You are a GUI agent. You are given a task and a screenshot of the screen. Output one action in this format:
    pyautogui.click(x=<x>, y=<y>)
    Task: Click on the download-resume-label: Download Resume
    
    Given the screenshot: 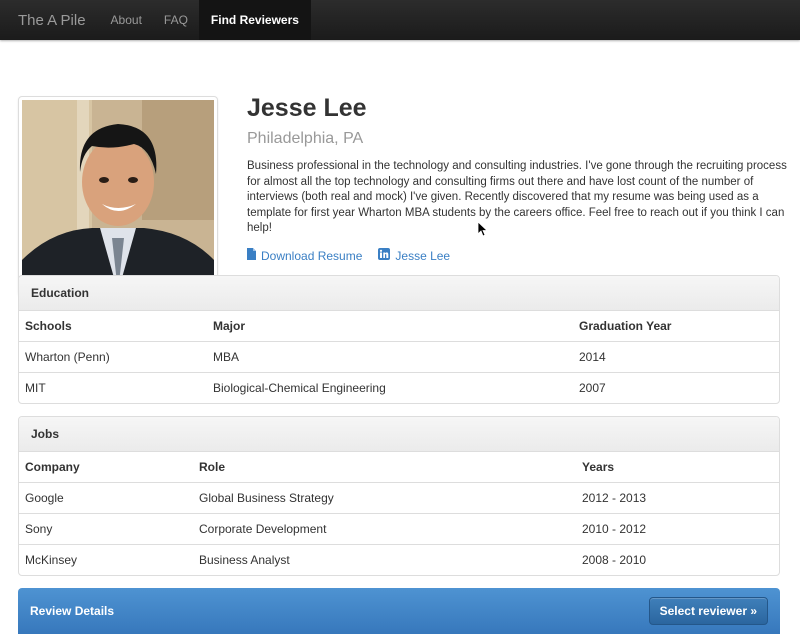 What is the action you would take?
    pyautogui.click(x=312, y=255)
    